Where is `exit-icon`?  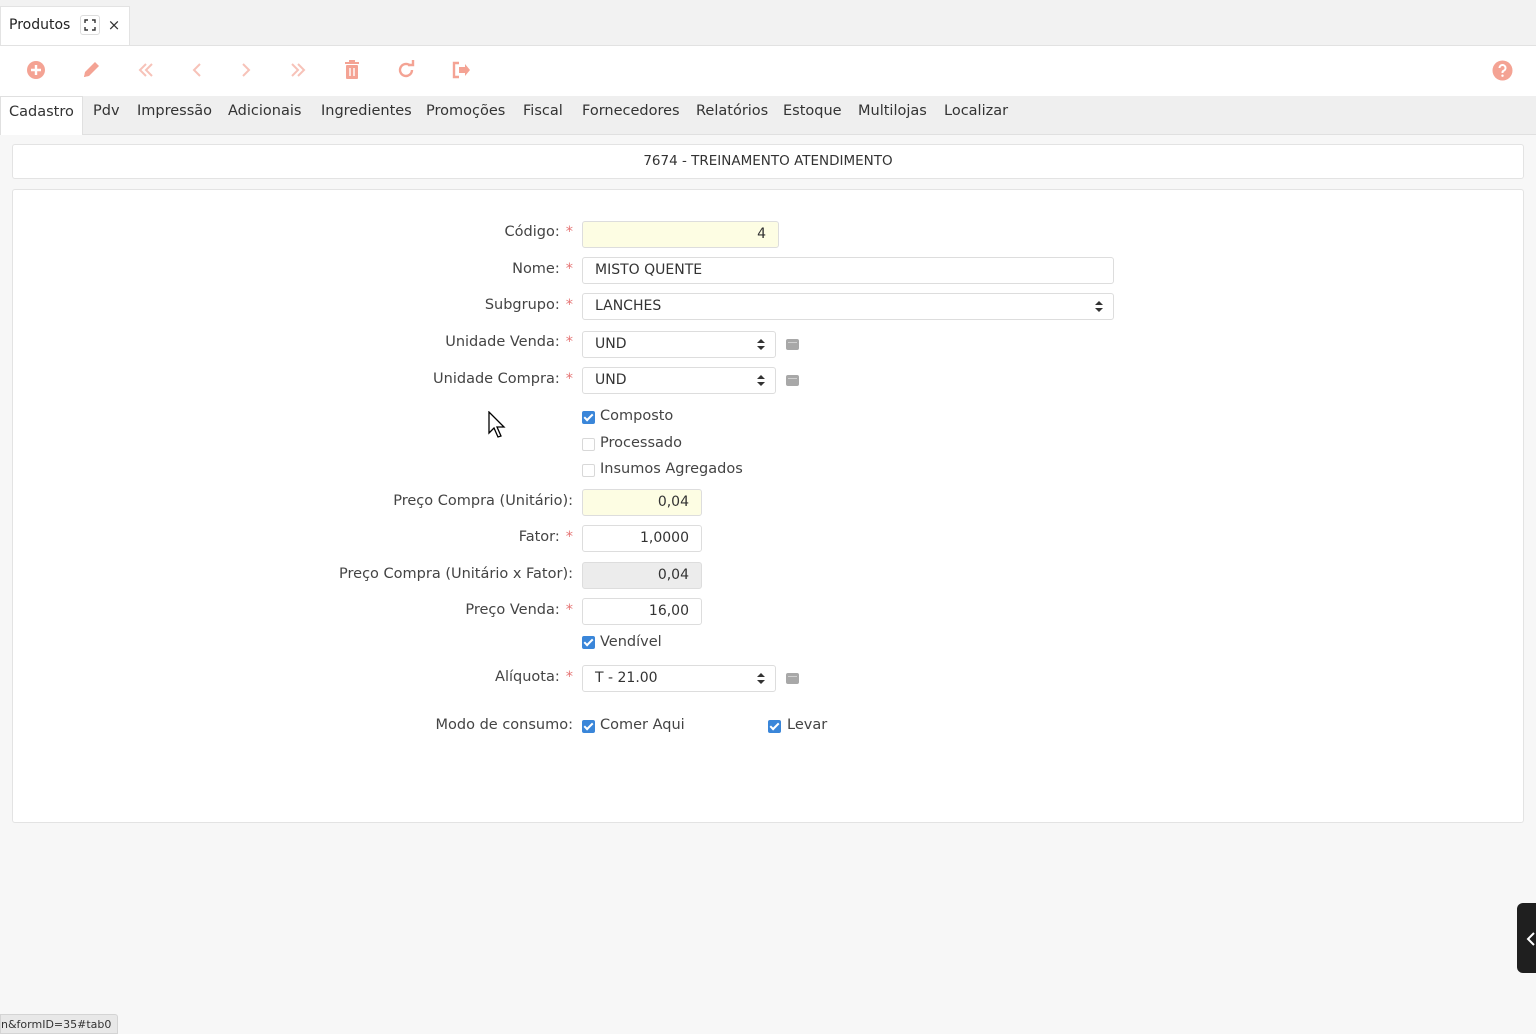 exit-icon is located at coordinates (461, 70).